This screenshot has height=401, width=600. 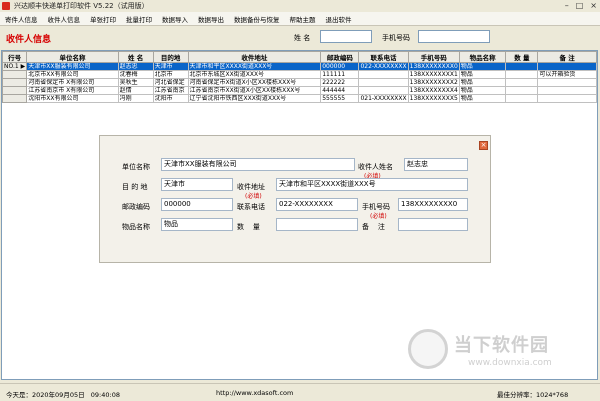 What do you see at coordinates (254, 57) in the screenshot?
I see `col-address: 收件地址` at bounding box center [254, 57].